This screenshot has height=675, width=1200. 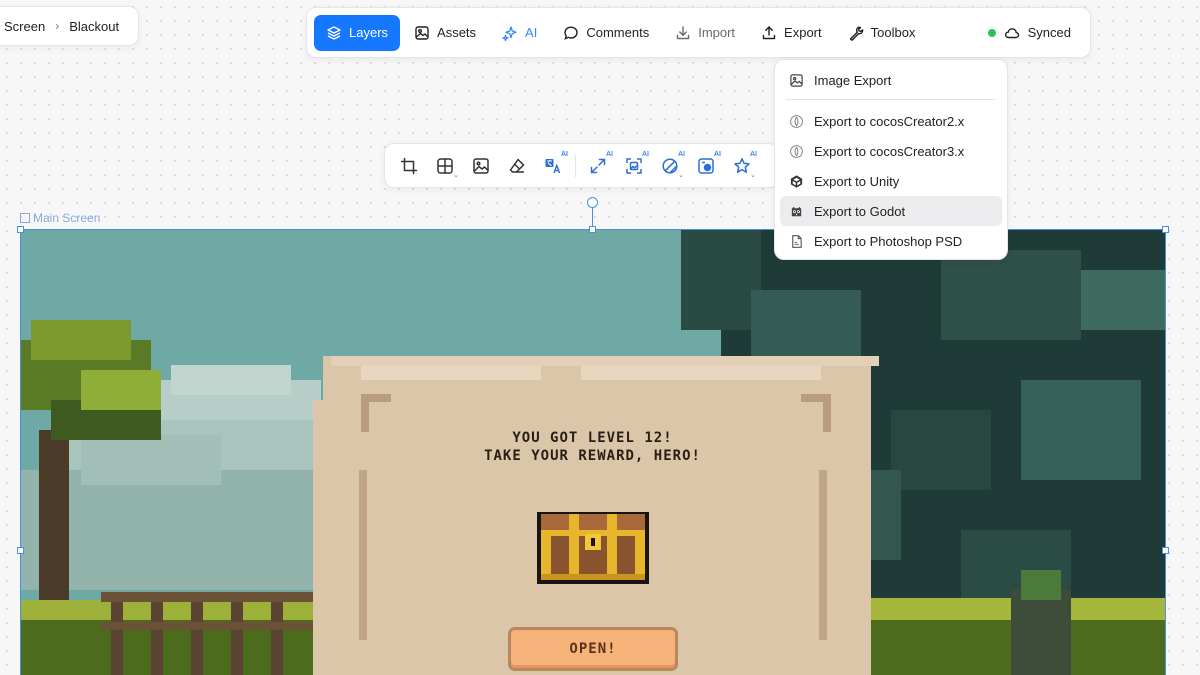 I want to click on sync-status: Synced, so click(x=1035, y=33).